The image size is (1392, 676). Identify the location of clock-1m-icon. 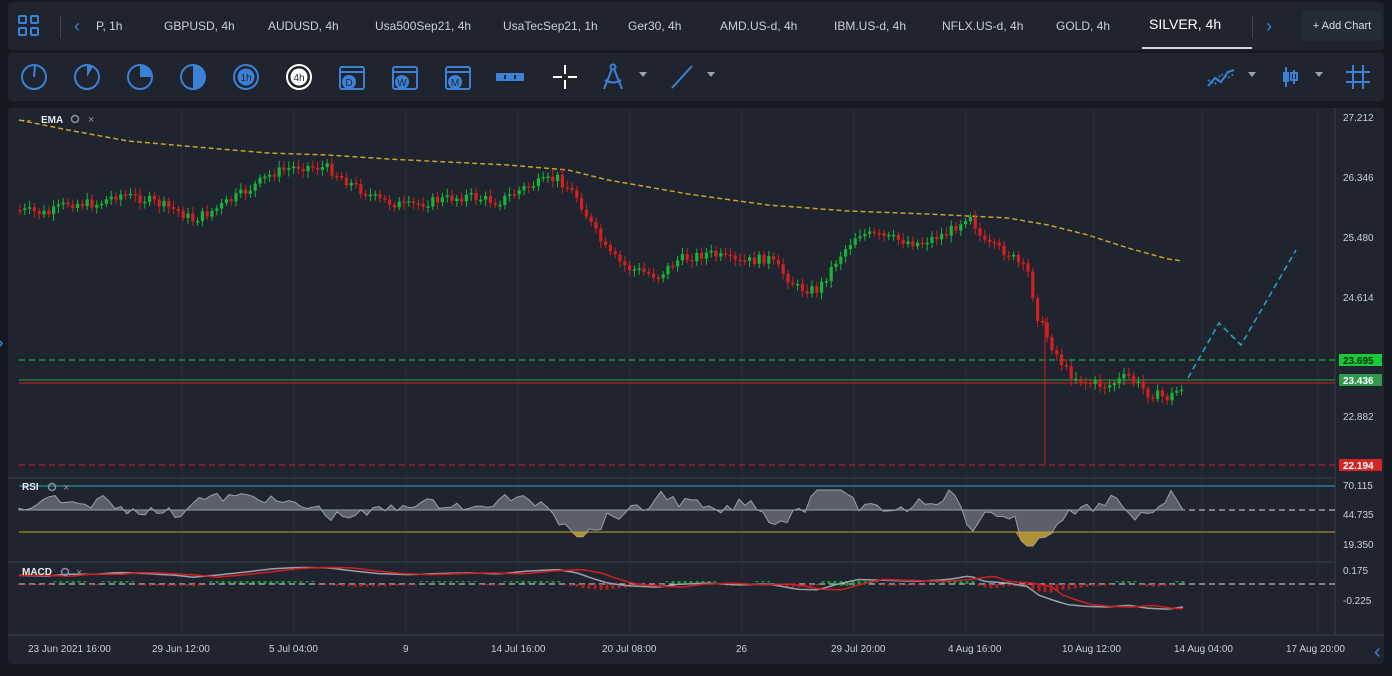
(34, 77).